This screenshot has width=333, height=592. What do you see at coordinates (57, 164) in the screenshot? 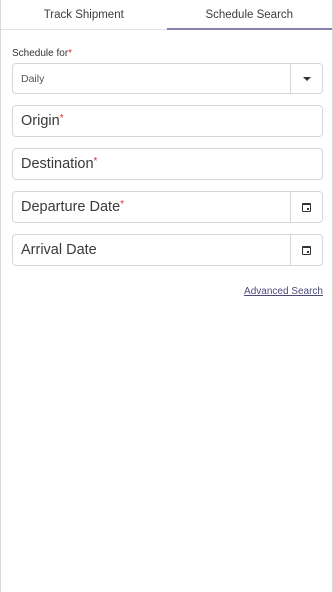
I see `destination-label-text: Destination` at bounding box center [57, 164].